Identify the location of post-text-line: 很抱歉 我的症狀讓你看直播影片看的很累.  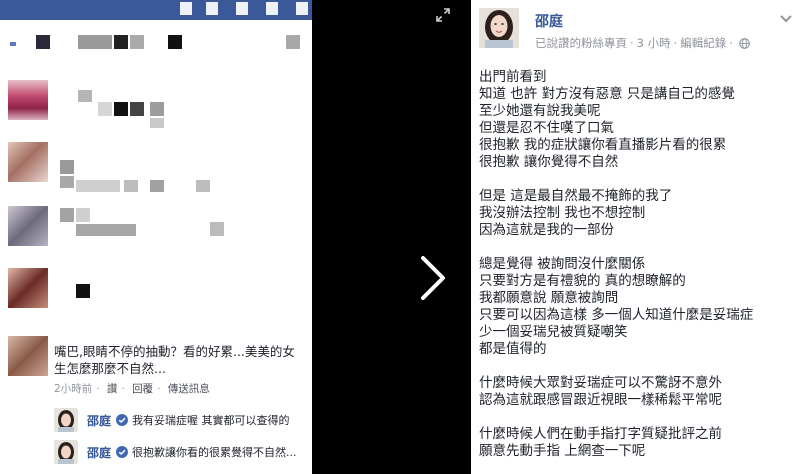
(603, 145).